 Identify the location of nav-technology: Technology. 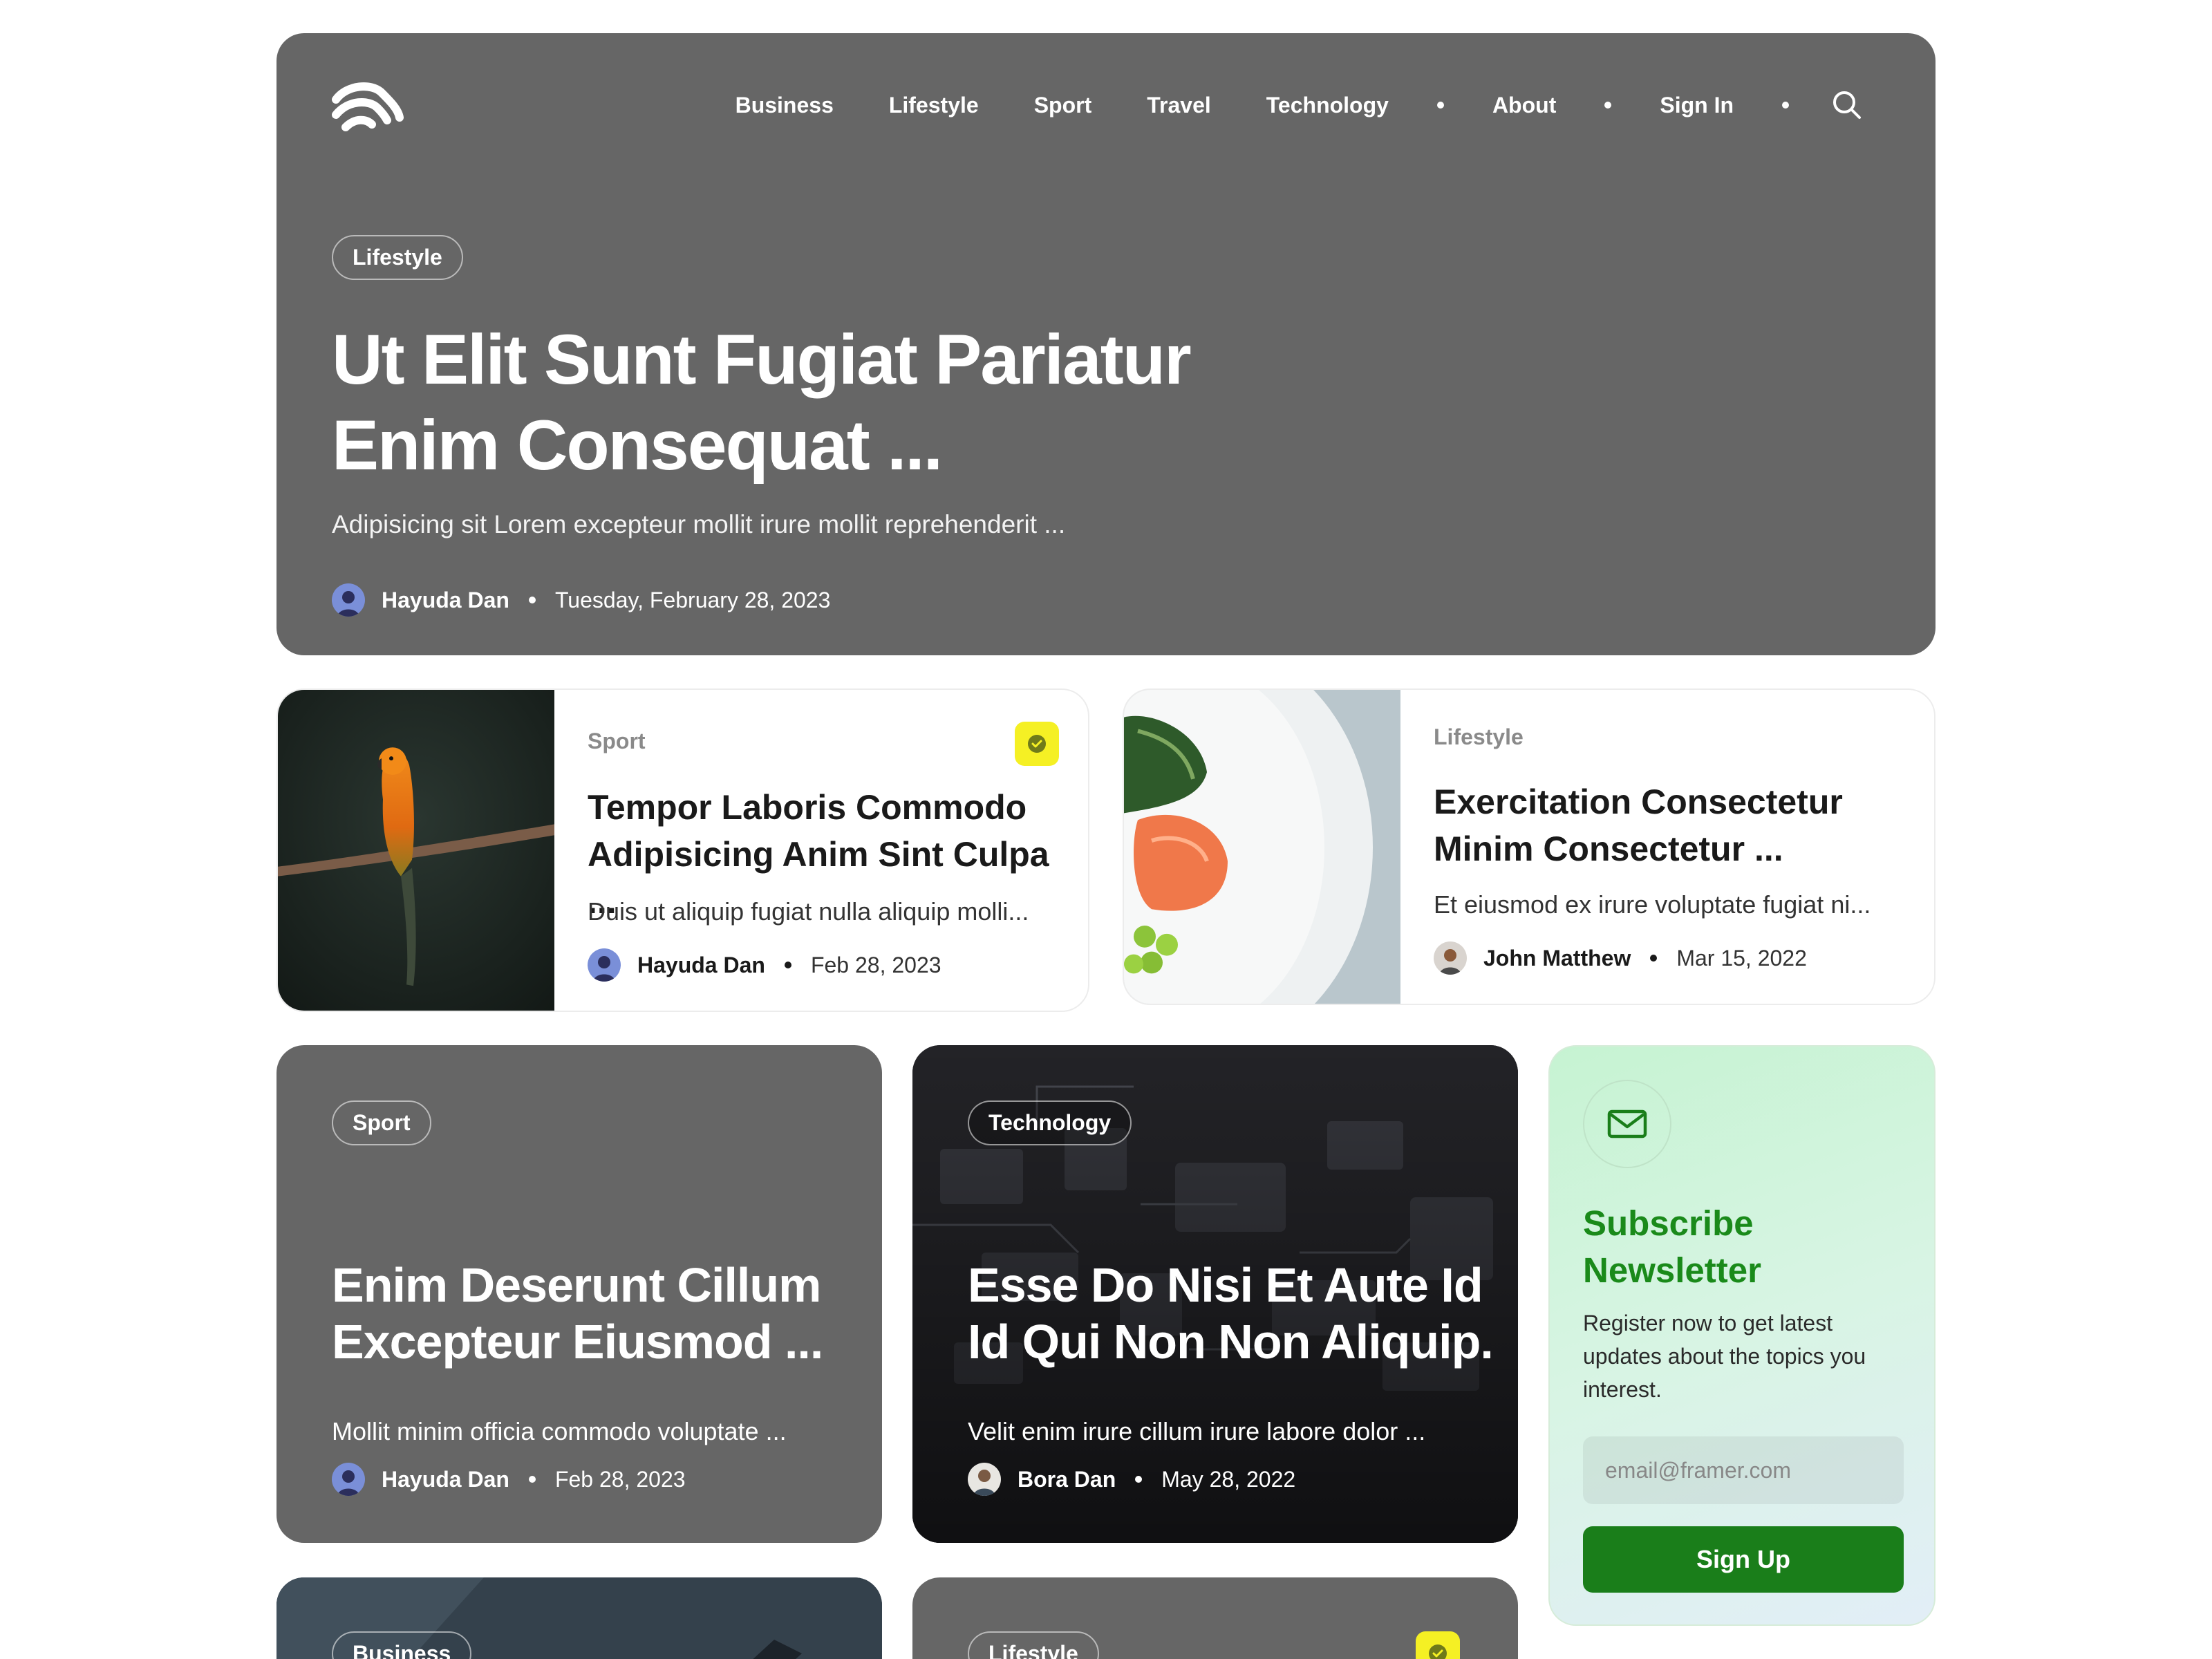
(1327, 106).